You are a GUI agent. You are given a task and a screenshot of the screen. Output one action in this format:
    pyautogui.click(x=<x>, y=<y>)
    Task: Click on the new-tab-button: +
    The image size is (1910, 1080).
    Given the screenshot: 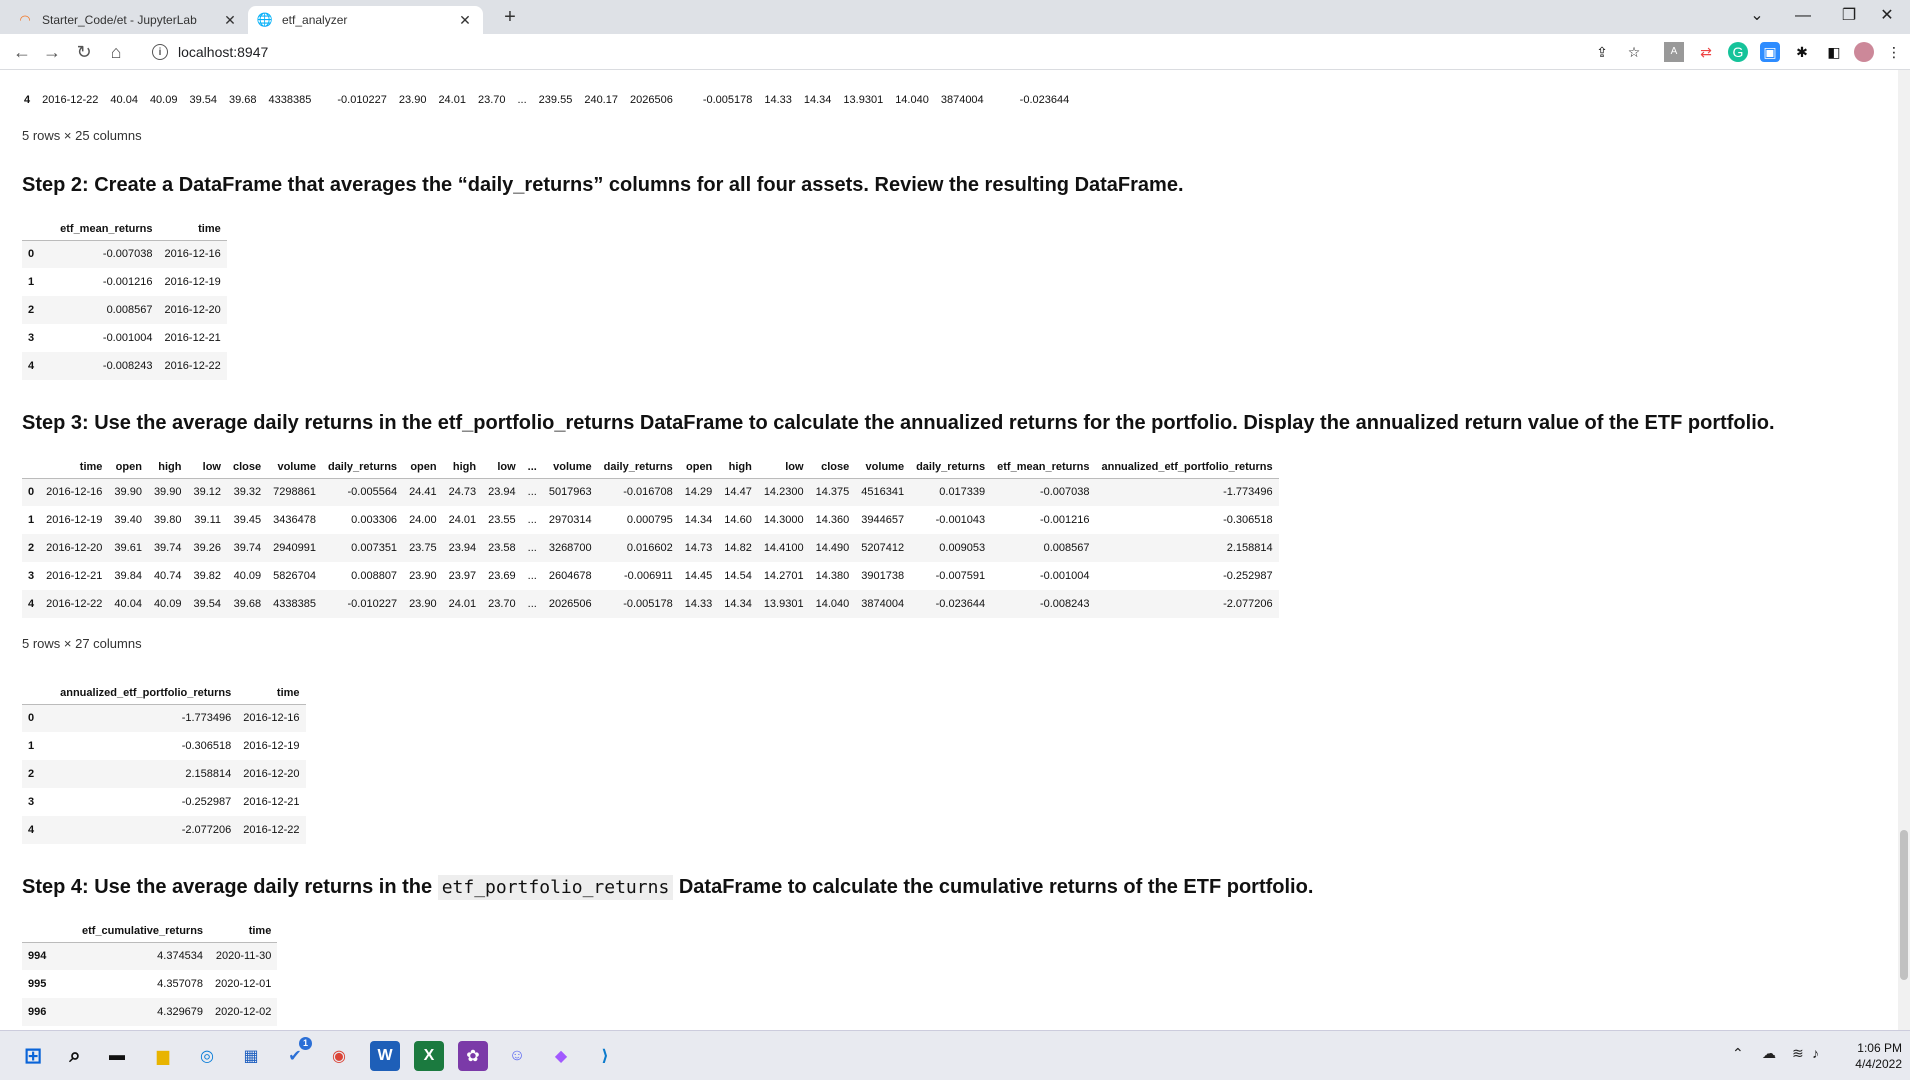 What is the action you would take?
    pyautogui.click(x=510, y=19)
    